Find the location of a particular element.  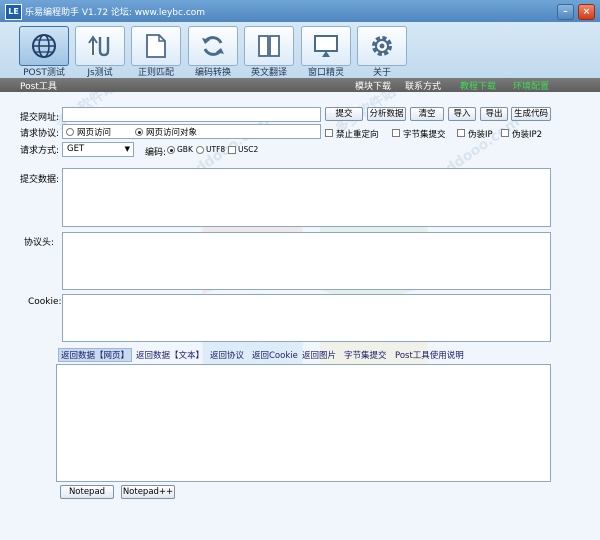

tab-usage-guide: Post工具使用说明 is located at coordinates (429, 355).